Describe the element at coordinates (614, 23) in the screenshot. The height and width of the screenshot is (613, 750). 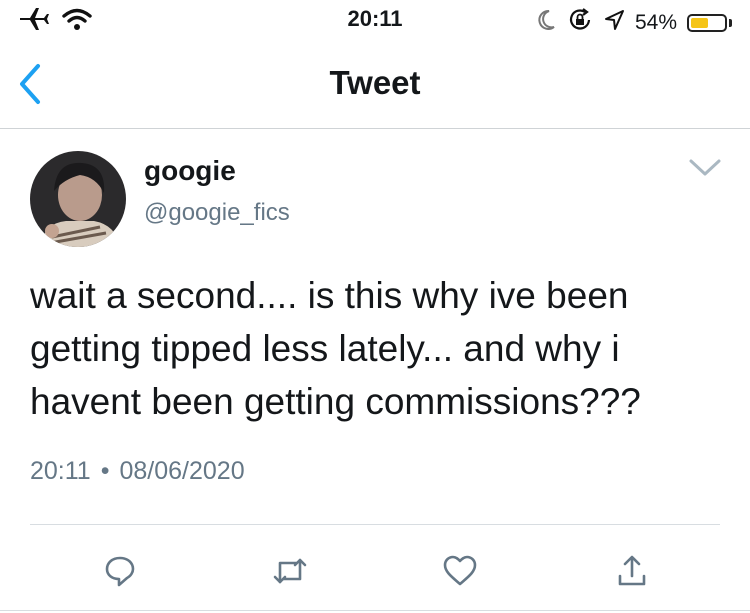
I see `location-icon` at that location.